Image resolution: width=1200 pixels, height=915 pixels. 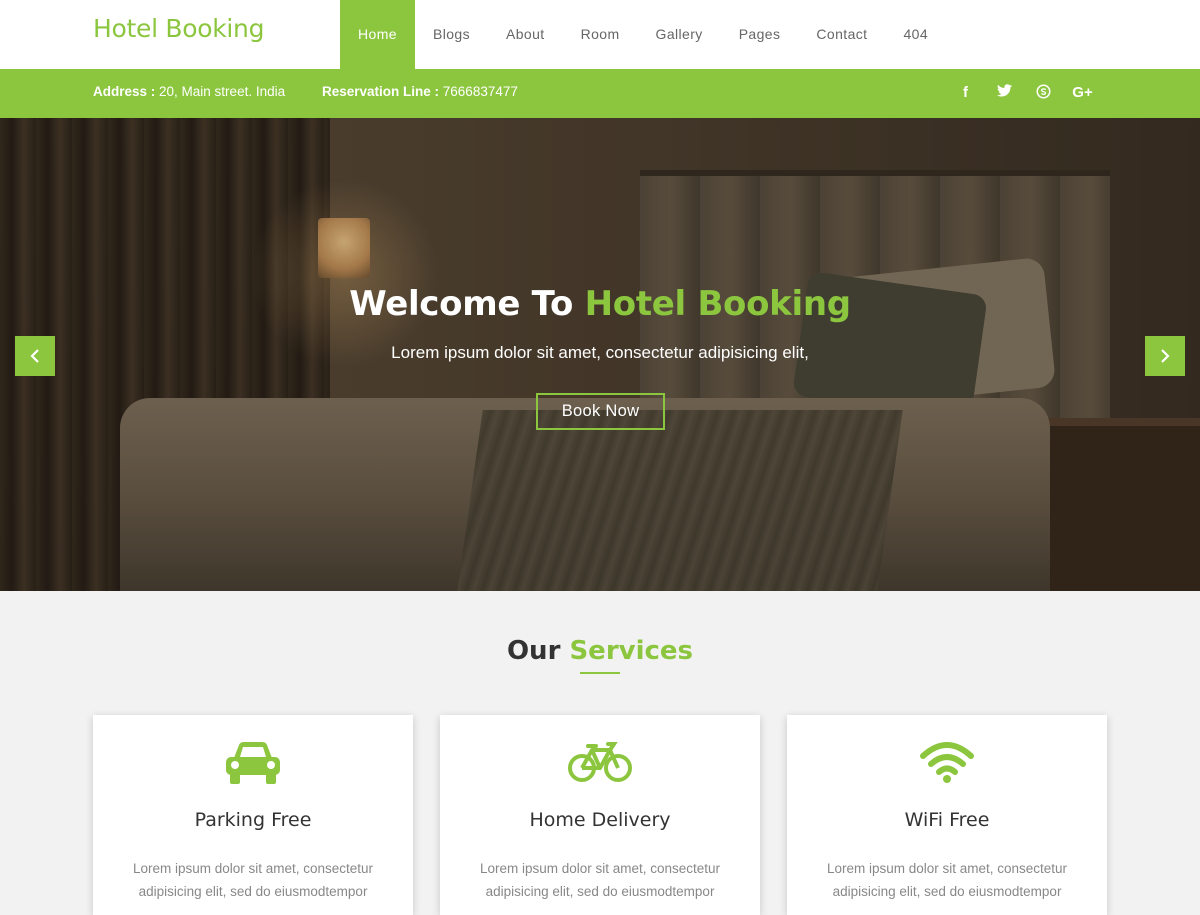 What do you see at coordinates (253, 820) in the screenshot?
I see `service-title: Parking Free` at bounding box center [253, 820].